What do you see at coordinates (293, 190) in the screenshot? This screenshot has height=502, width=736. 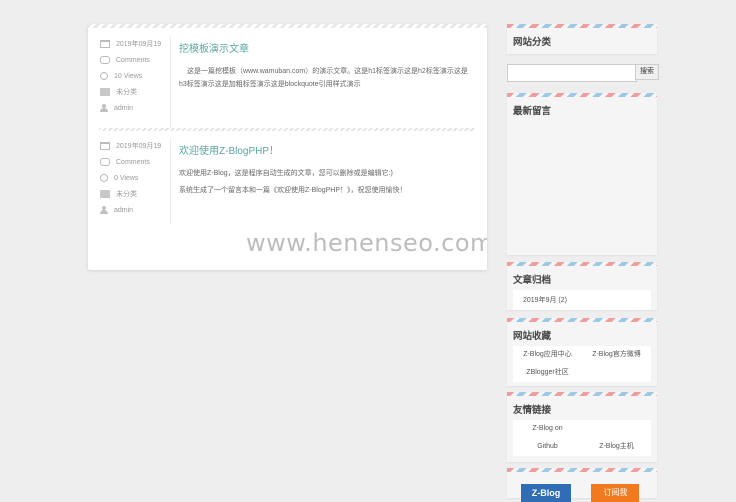 I see `post-paragraph: 系统生成了一个留言本和一篇《欢迎使用Z-BlogPHP！》，祝您使用愉快！` at bounding box center [293, 190].